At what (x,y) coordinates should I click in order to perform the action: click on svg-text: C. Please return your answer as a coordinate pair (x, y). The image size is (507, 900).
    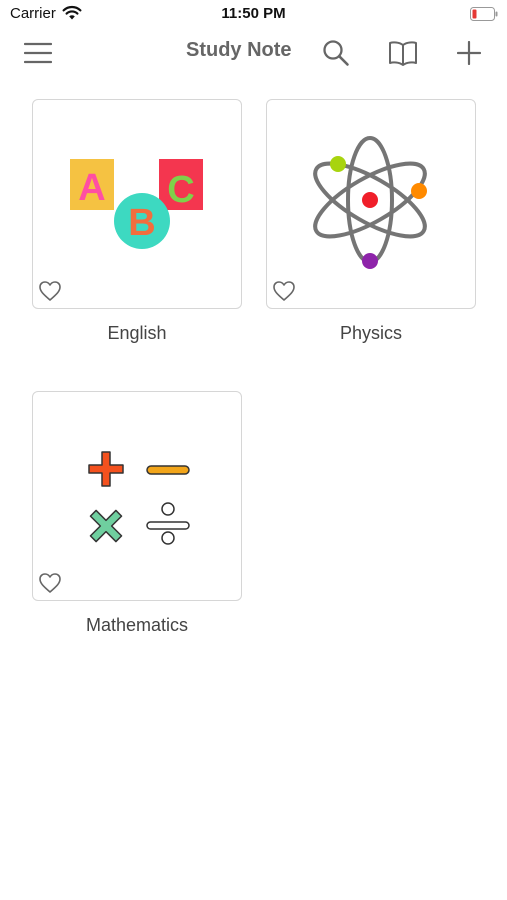
    Looking at the image, I should click on (180, 190).